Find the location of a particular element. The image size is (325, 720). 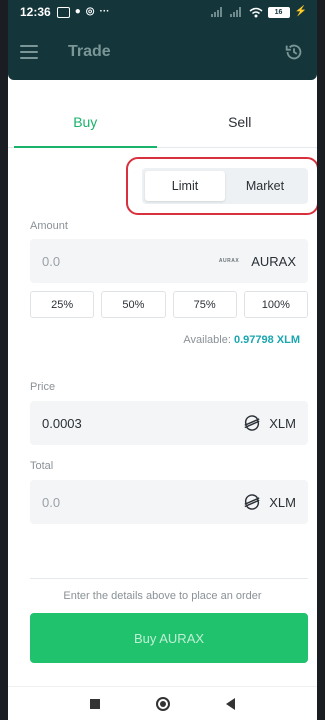

limit-option: Limit is located at coordinates (185, 186).